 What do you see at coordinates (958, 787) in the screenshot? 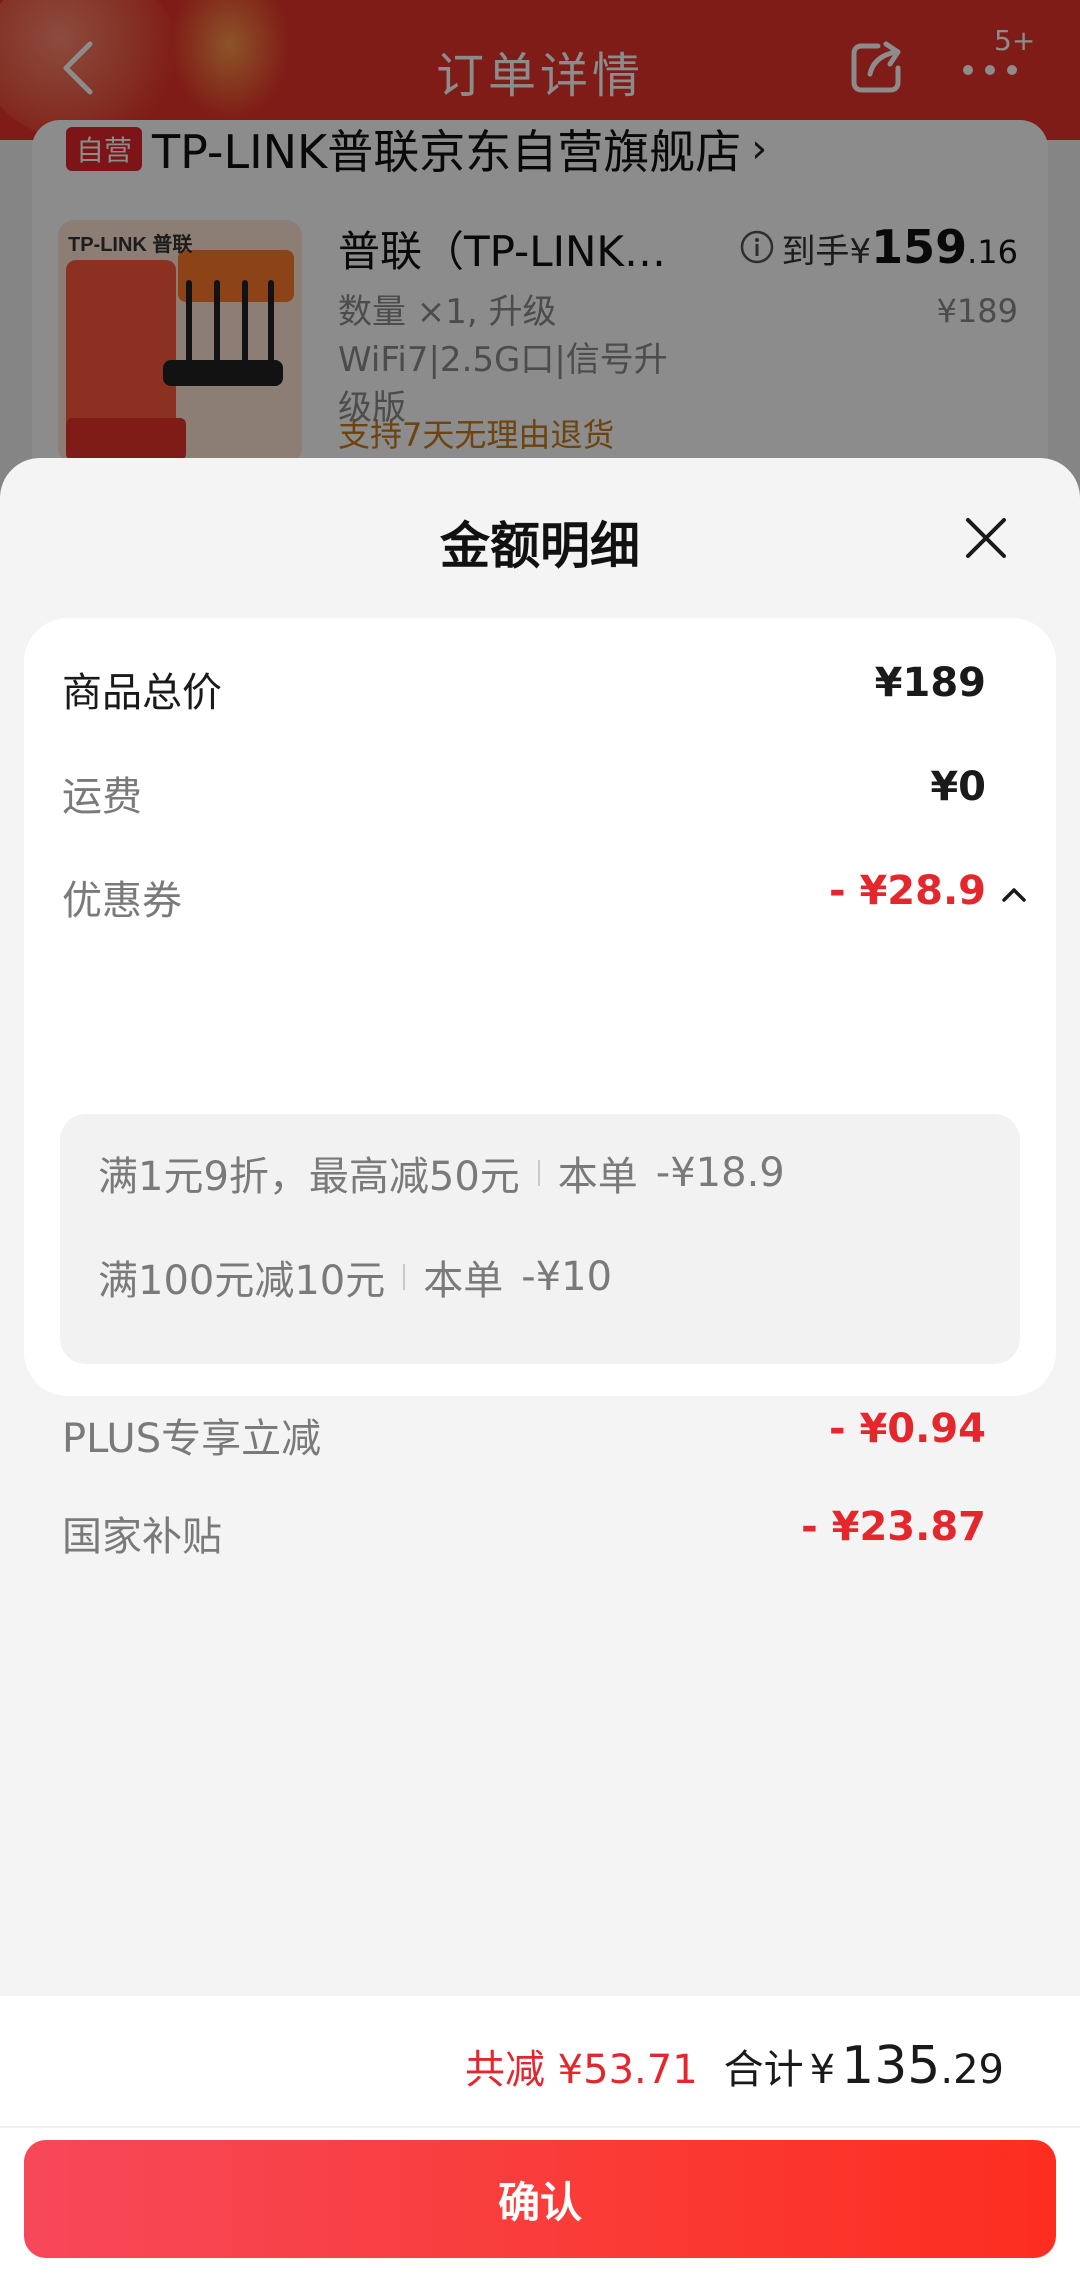
I see `shipping-value: ¥0` at bounding box center [958, 787].